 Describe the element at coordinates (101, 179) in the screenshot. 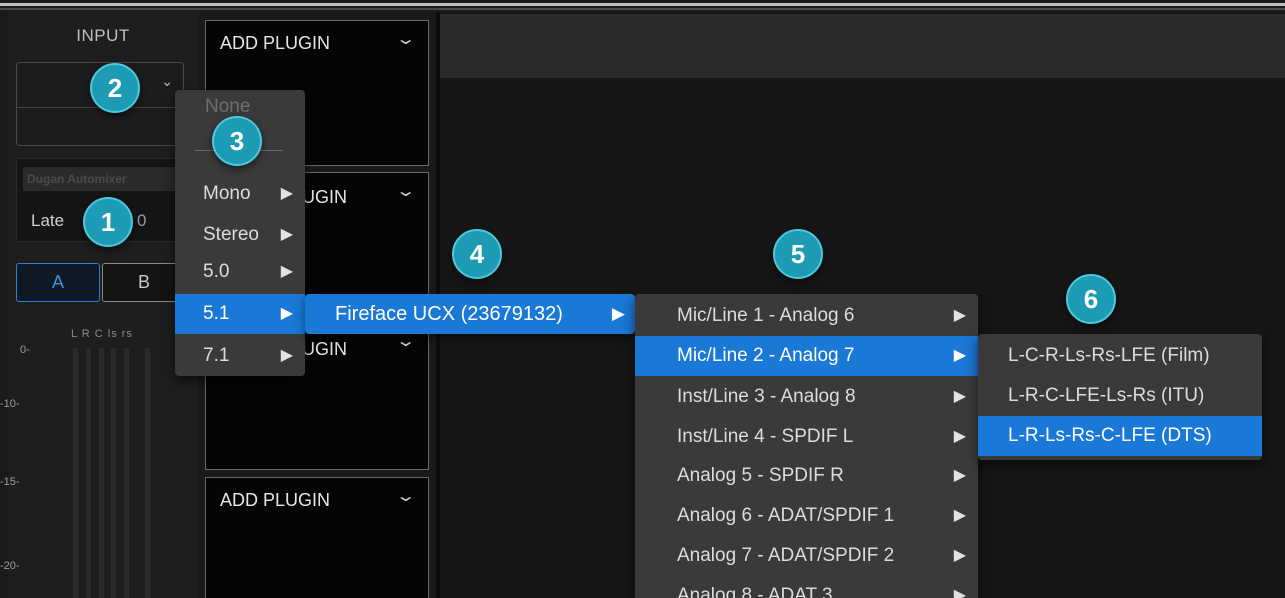

I see `plugin-name-field: Dugan Automixer` at that location.